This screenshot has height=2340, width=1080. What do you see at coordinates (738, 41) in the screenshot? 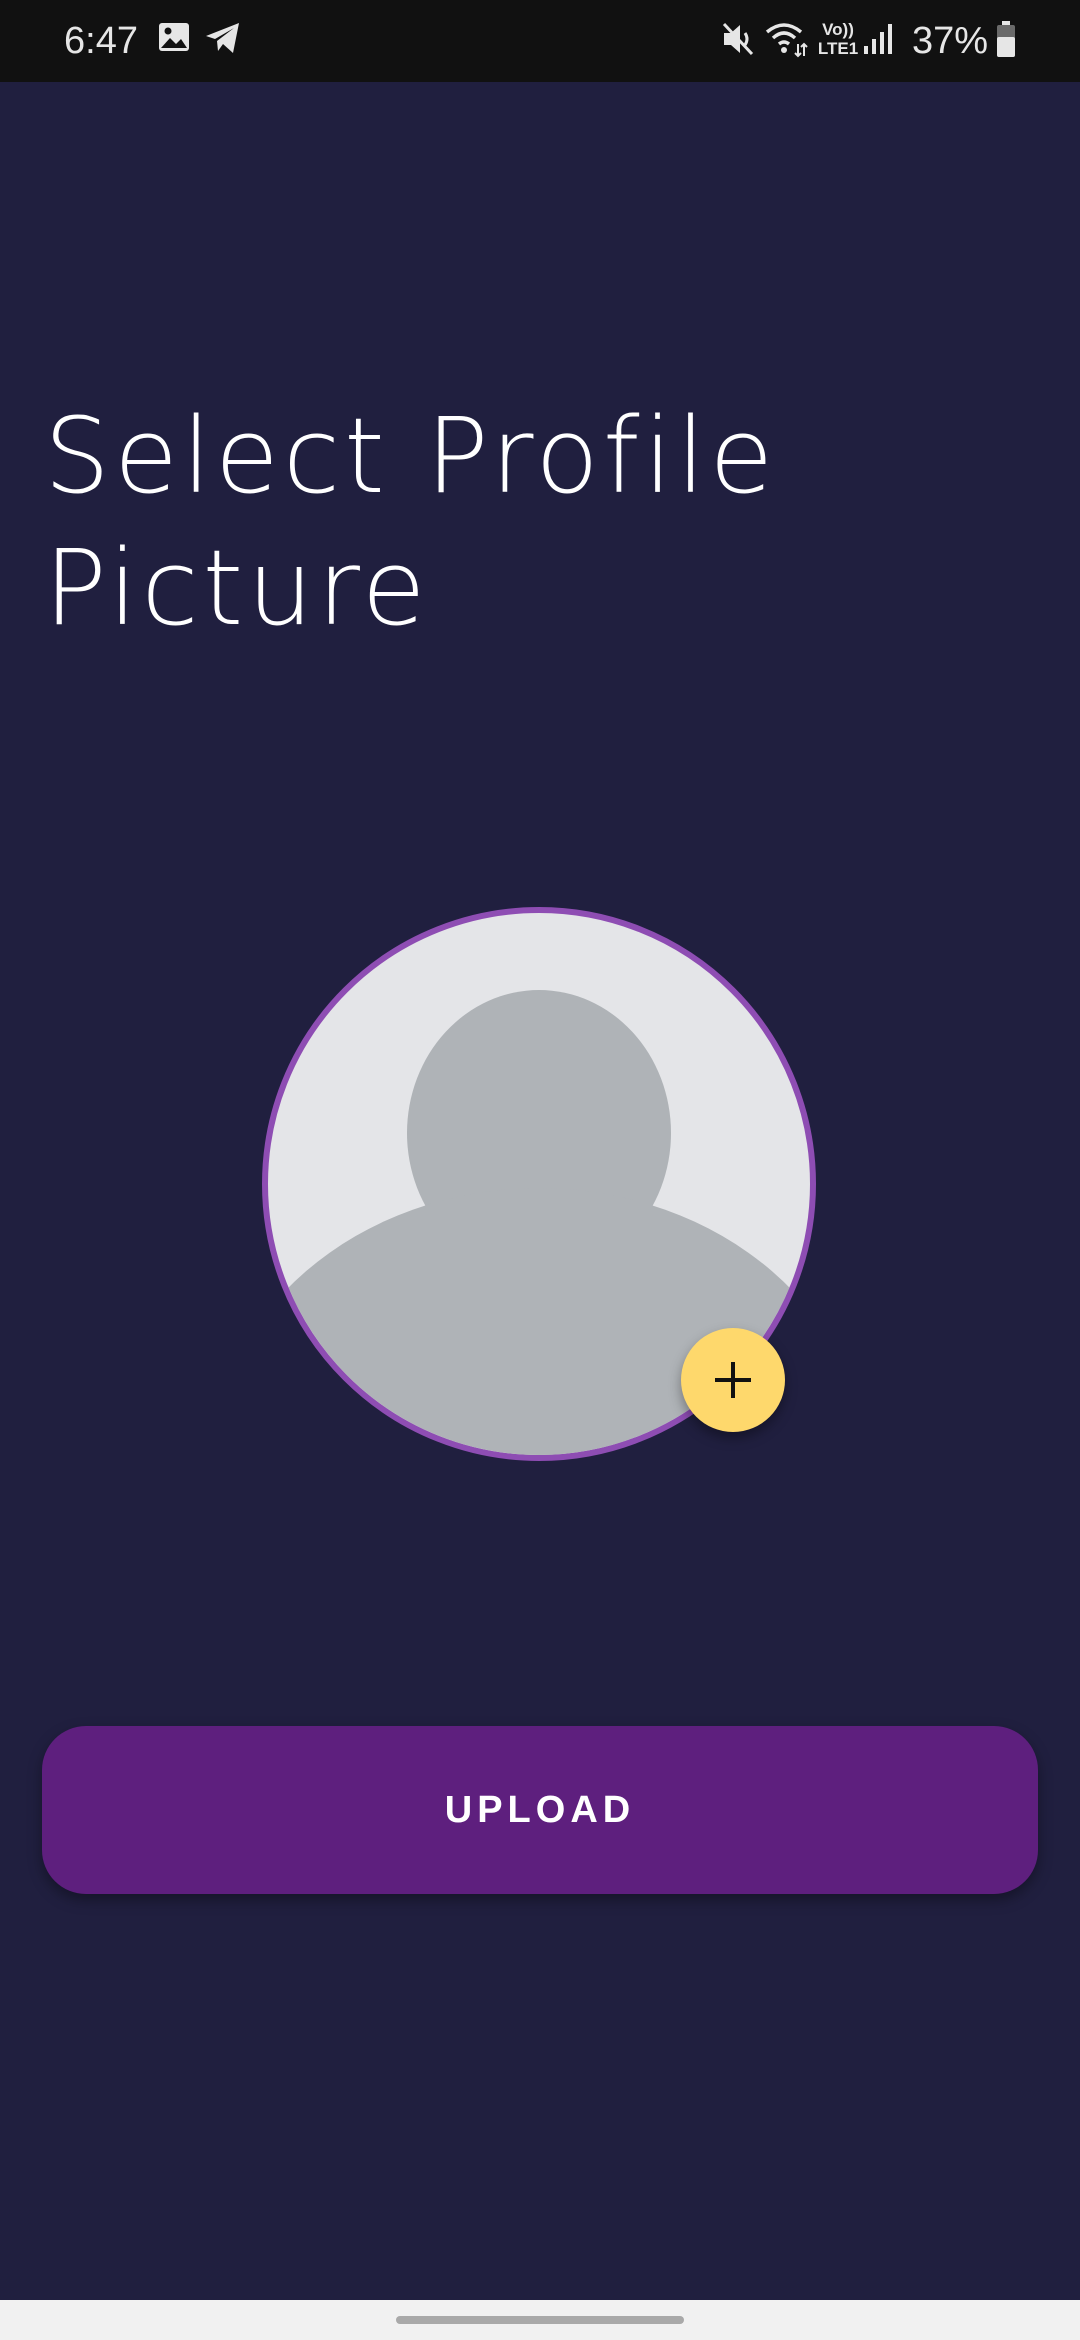
I see `mute-icon` at bounding box center [738, 41].